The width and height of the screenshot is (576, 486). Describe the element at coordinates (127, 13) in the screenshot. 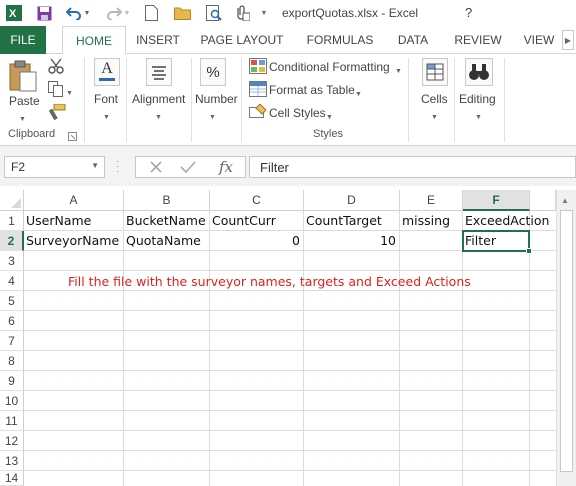

I see `redo-dropdown-icon: ▼` at that location.